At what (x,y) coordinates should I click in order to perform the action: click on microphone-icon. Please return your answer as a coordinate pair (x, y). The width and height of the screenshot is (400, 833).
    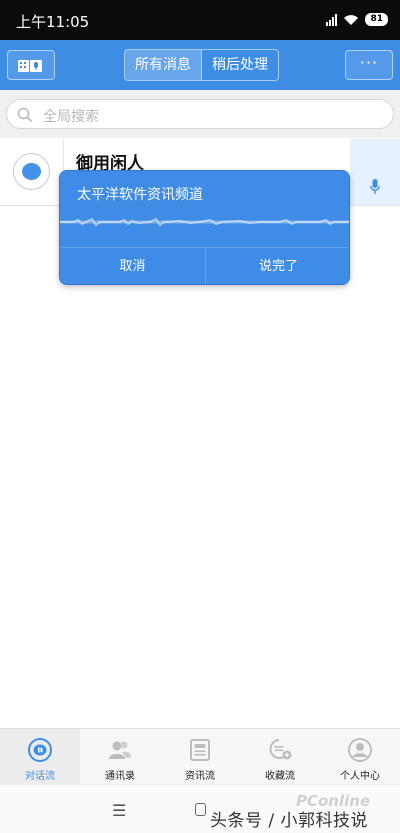
    Looking at the image, I should click on (375, 186).